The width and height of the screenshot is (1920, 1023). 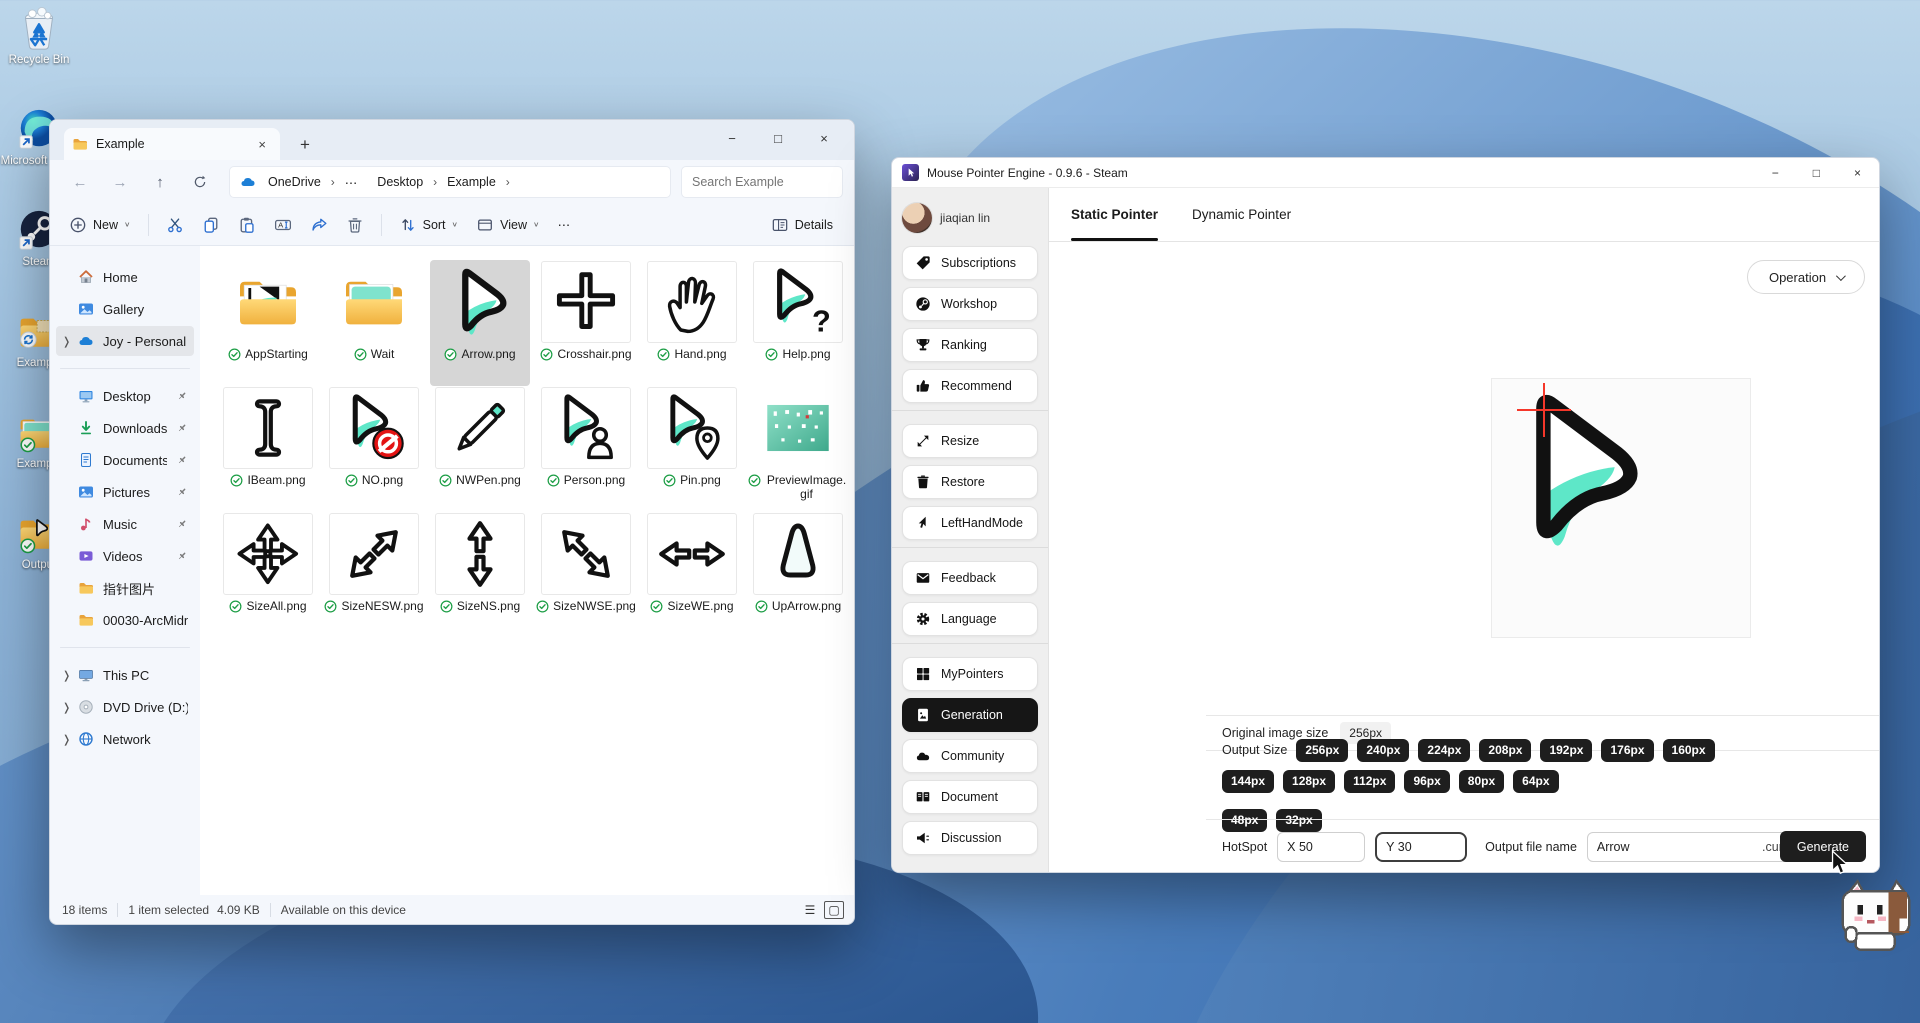 I want to click on file-tile: Arrow.png, so click(x=480, y=323).